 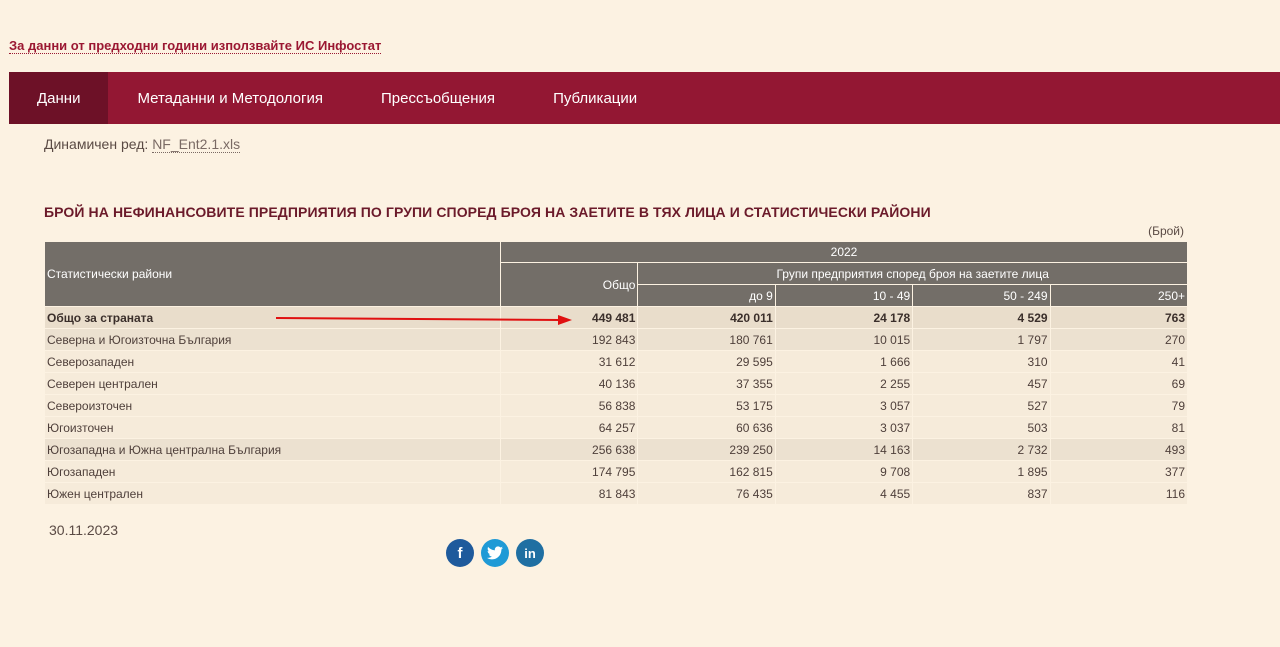 I want to click on dynamic-row-file-link: NF_Ent2.1.xls, so click(x=196, y=144).